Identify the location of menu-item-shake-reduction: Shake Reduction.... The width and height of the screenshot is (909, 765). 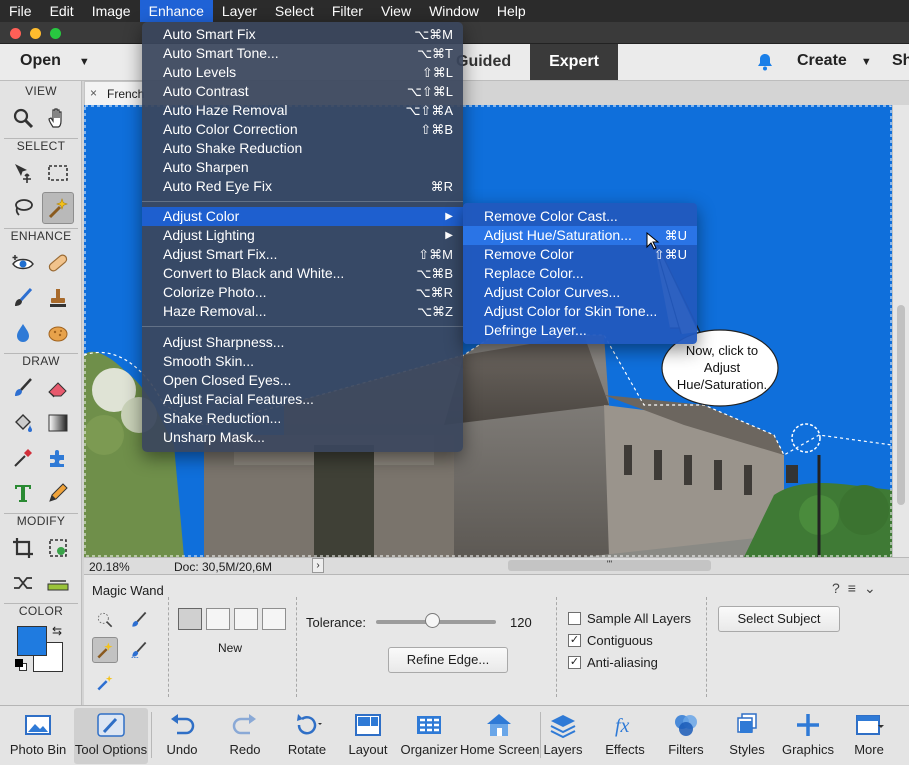
(302, 418).